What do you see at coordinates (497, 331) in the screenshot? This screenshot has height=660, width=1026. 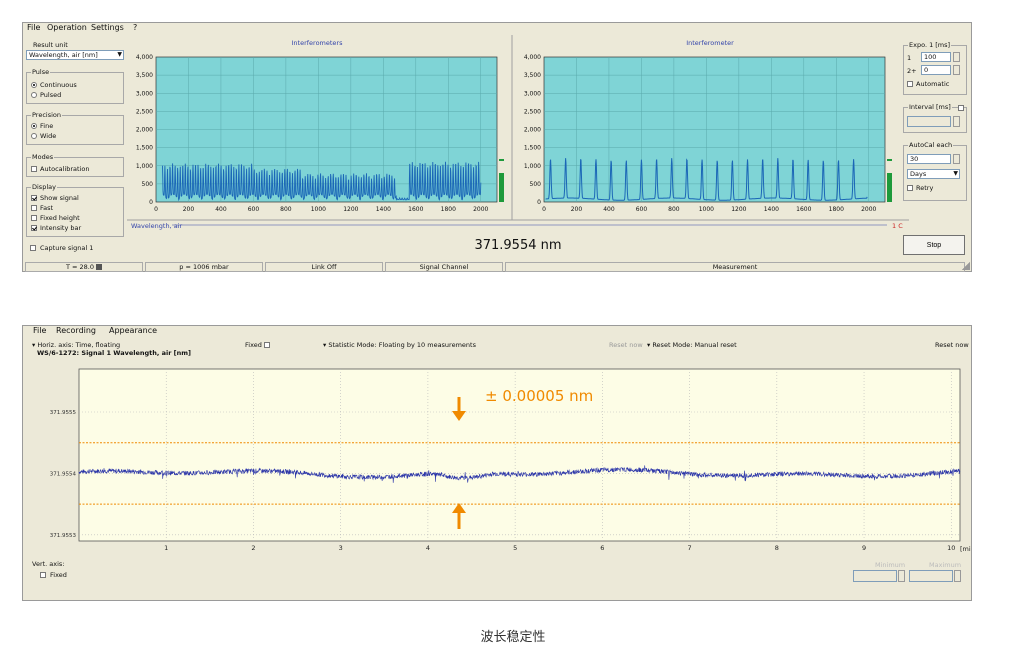 I see `menu-bar-2: File Recording Appearance` at bounding box center [497, 331].